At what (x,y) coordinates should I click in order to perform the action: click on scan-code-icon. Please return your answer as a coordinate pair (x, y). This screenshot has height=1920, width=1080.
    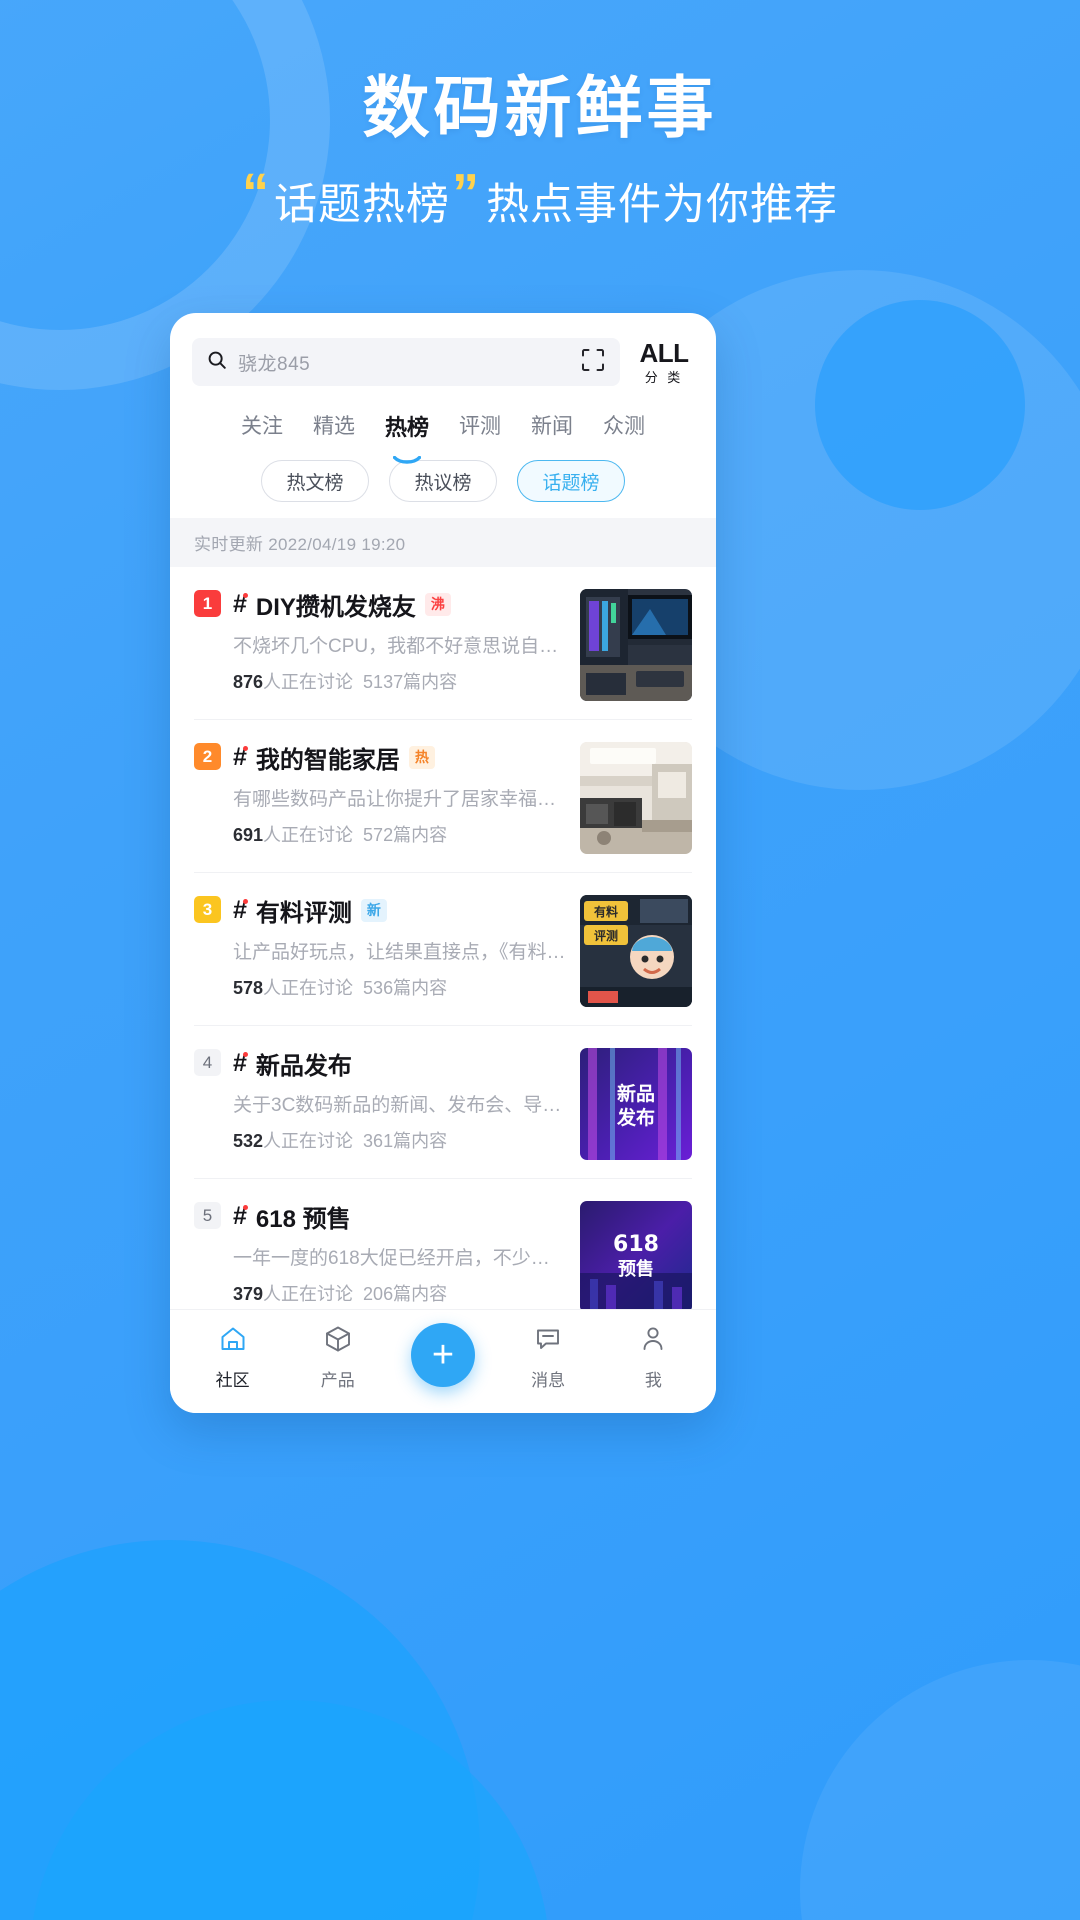
    Looking at the image, I should click on (593, 362).